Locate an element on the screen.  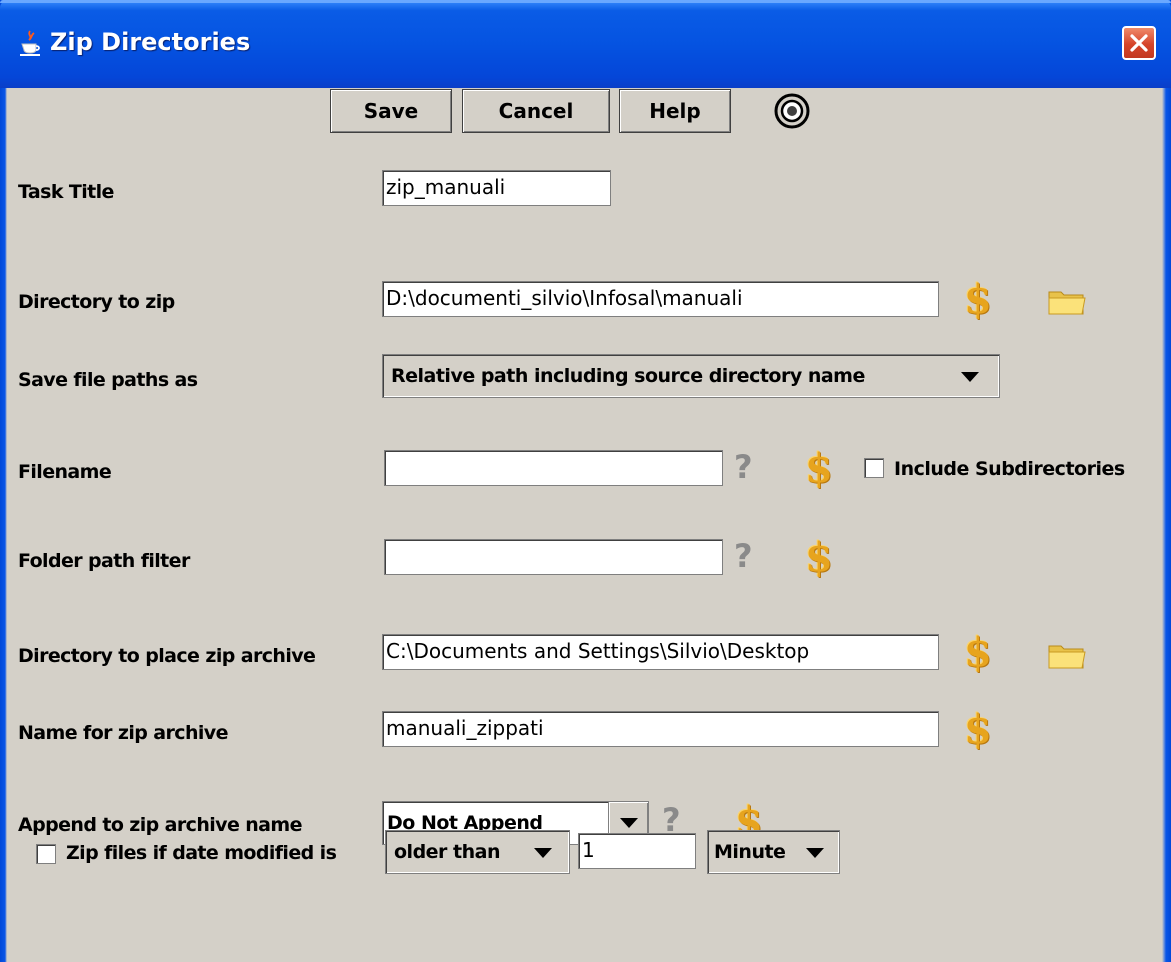
help-button: Help is located at coordinates (675, 111).